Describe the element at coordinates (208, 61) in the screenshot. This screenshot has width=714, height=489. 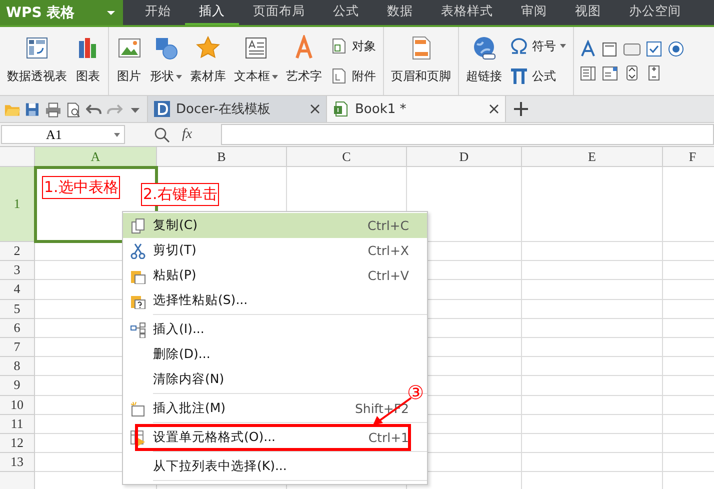
I see `ribbon-button: 素材库` at that location.